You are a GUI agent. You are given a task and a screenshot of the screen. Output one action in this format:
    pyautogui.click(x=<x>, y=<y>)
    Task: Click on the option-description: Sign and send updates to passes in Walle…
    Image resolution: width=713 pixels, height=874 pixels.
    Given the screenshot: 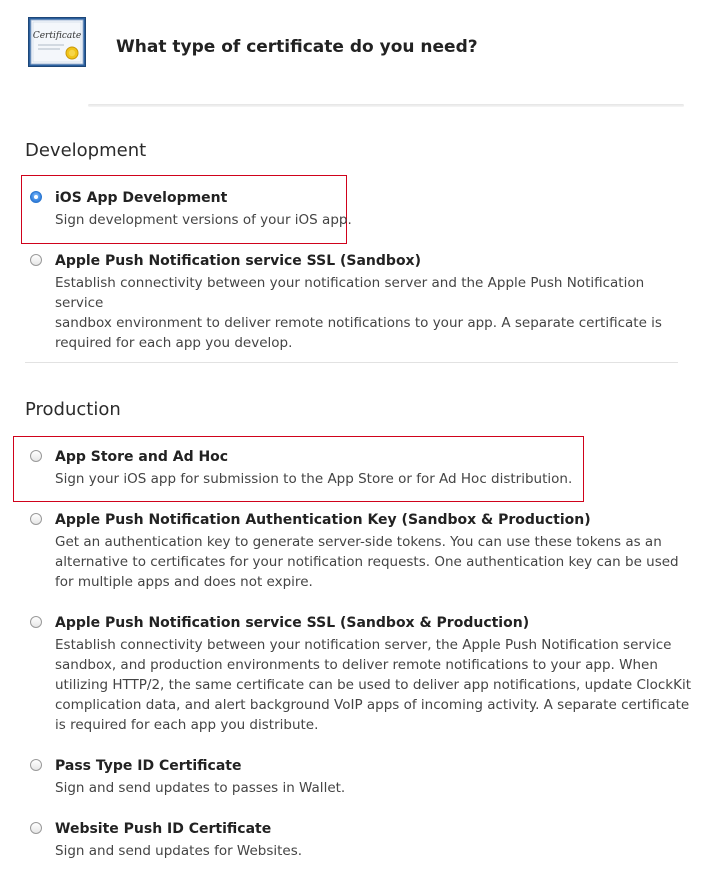 What is the action you would take?
    pyautogui.click(x=200, y=788)
    